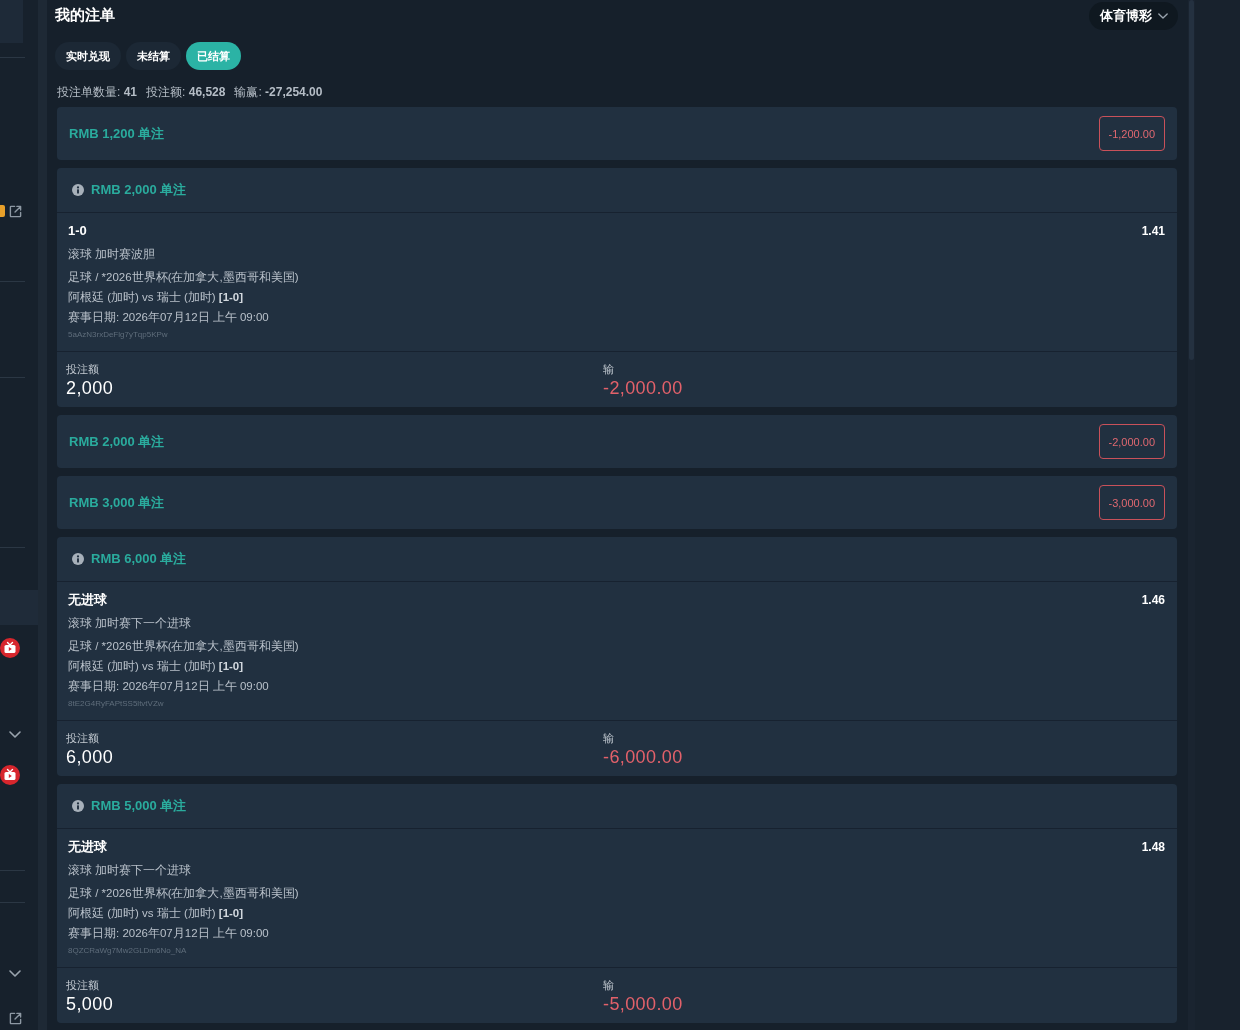 Image resolution: width=1240 pixels, height=1030 pixels. What do you see at coordinates (90, 757) in the screenshot?
I see `stake-value: 6,000` at bounding box center [90, 757].